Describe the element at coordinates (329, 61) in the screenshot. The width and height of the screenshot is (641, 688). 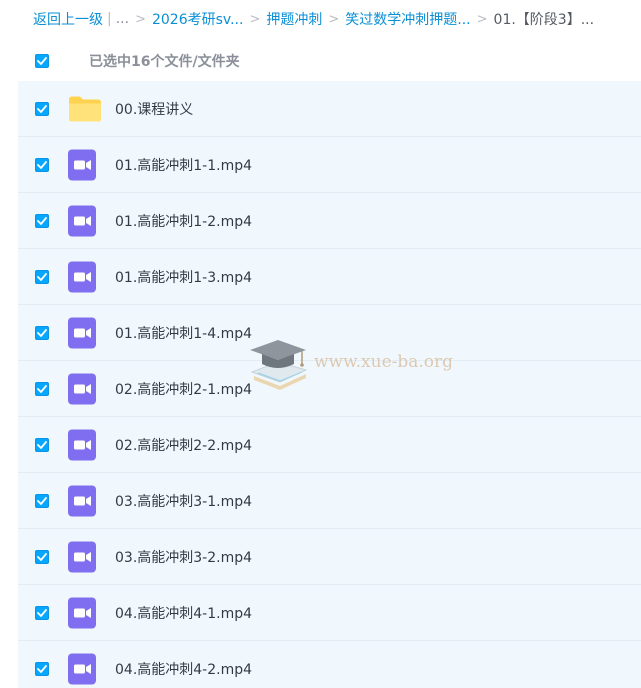
I see `selection-header: 已选中16个文件/文件夹` at that location.